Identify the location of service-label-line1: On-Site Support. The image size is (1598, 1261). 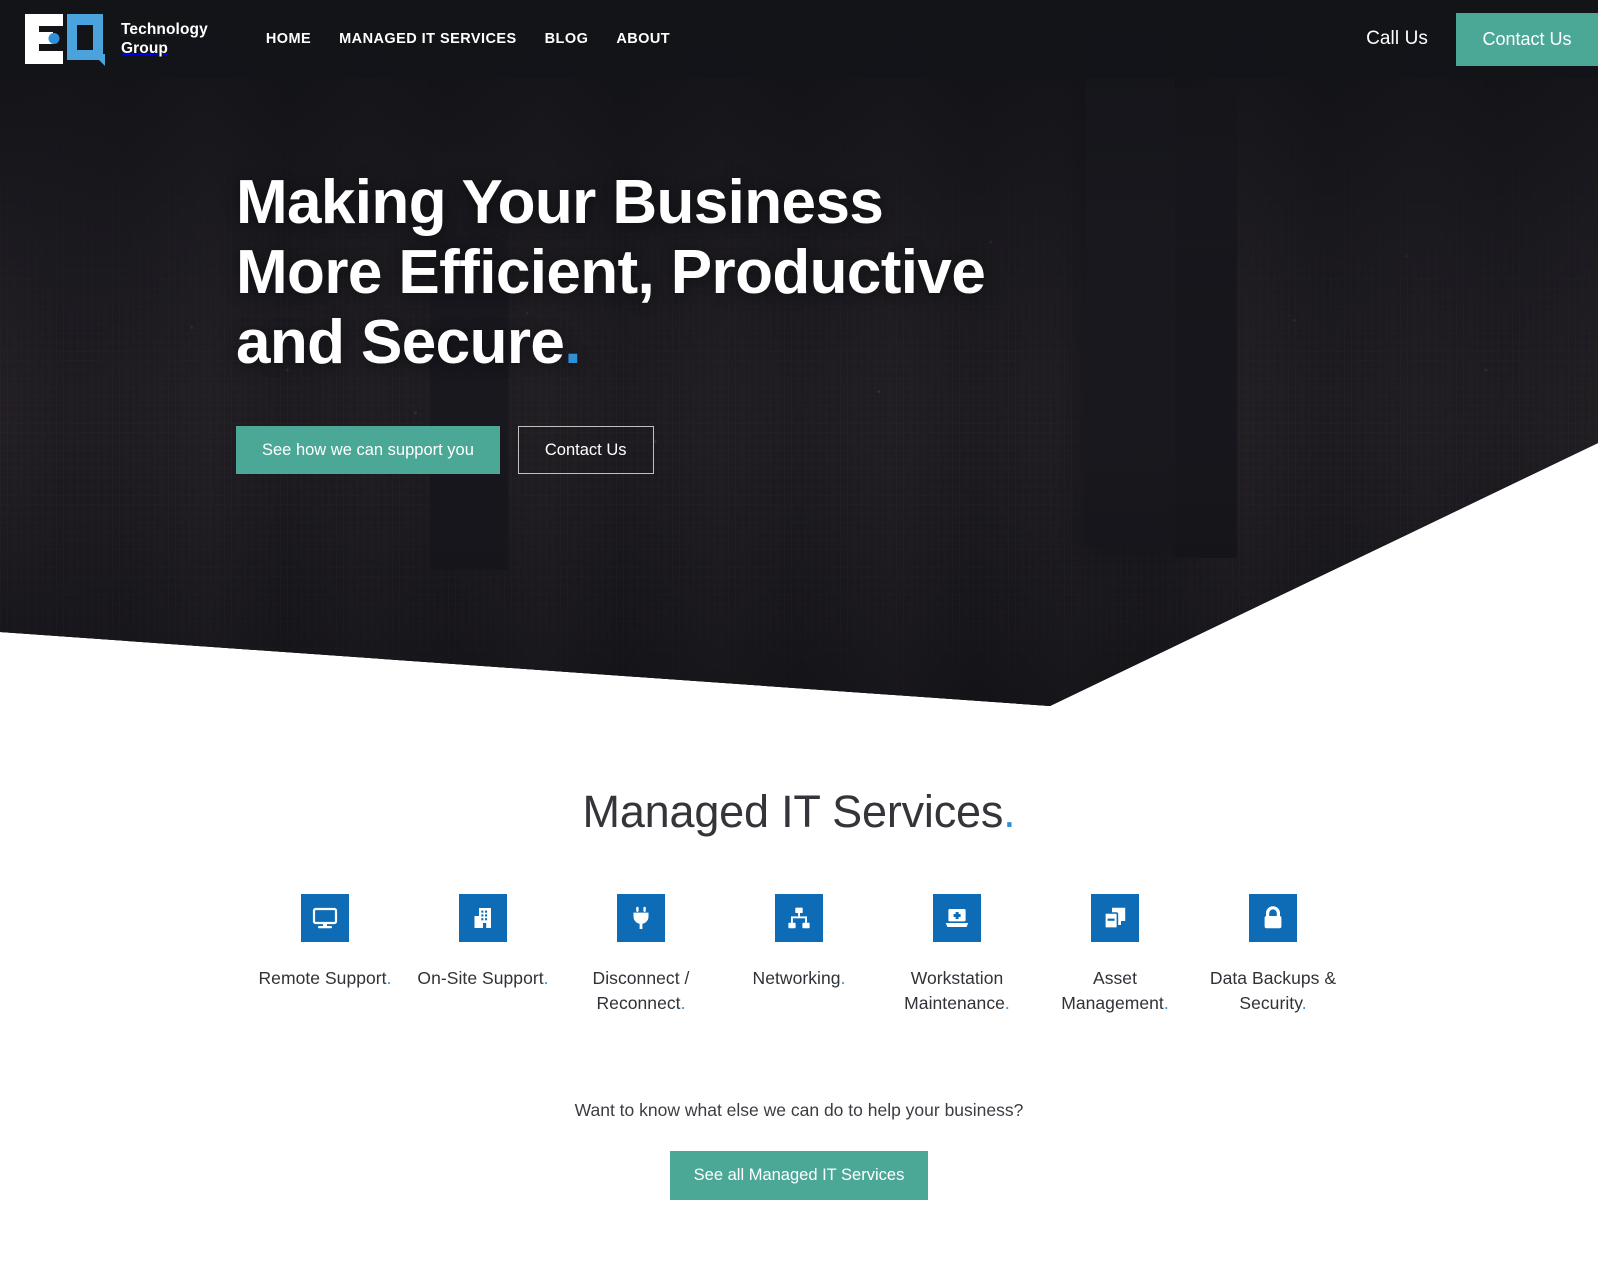
(480, 978).